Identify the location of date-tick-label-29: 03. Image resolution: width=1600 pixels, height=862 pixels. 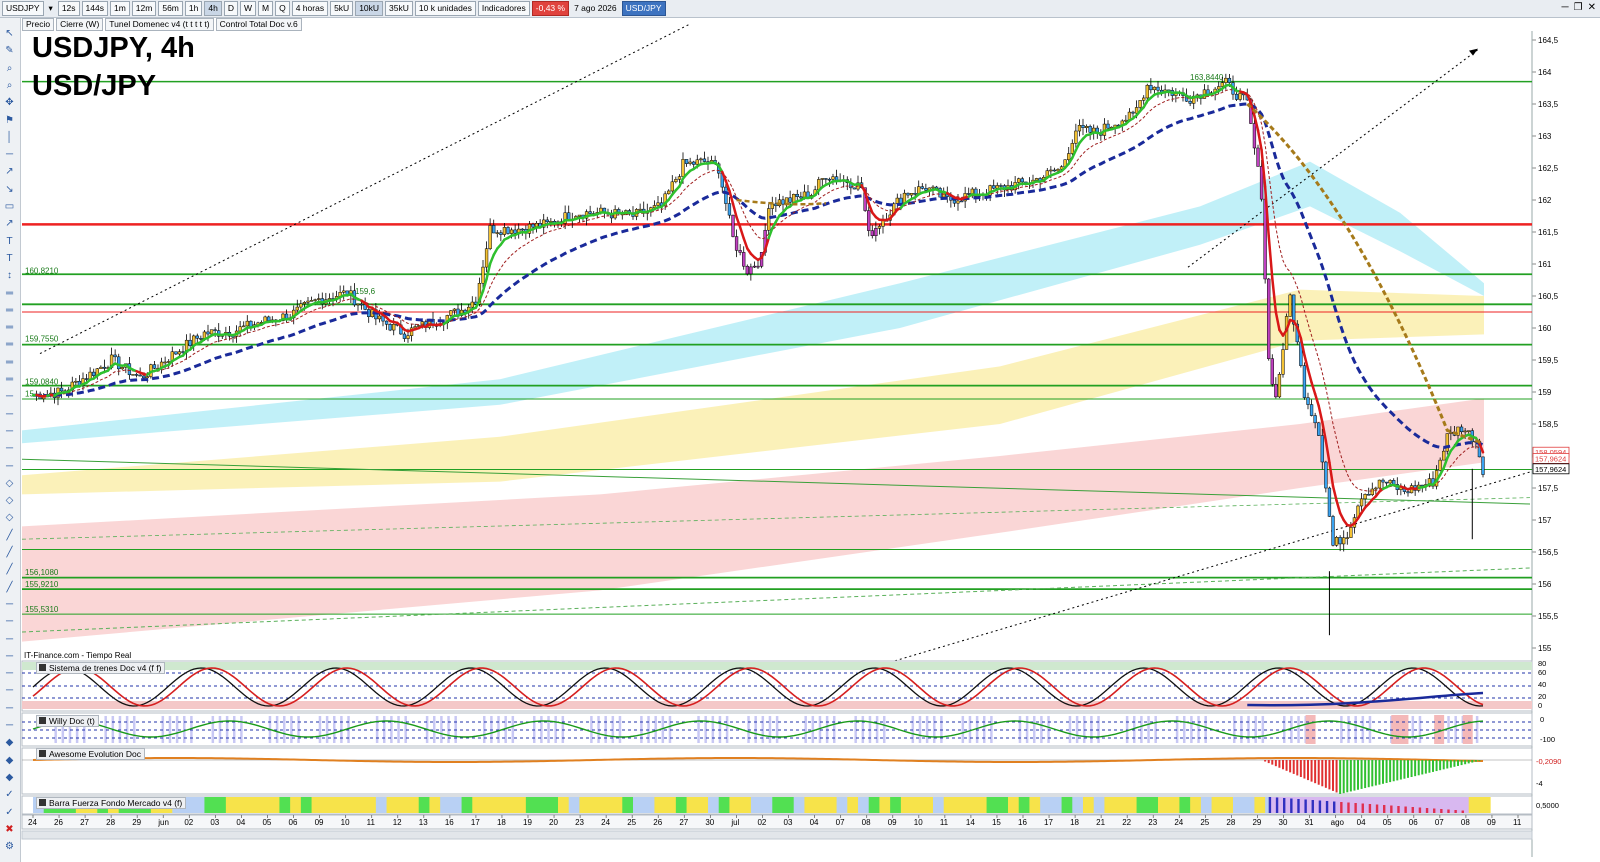
(788, 822).